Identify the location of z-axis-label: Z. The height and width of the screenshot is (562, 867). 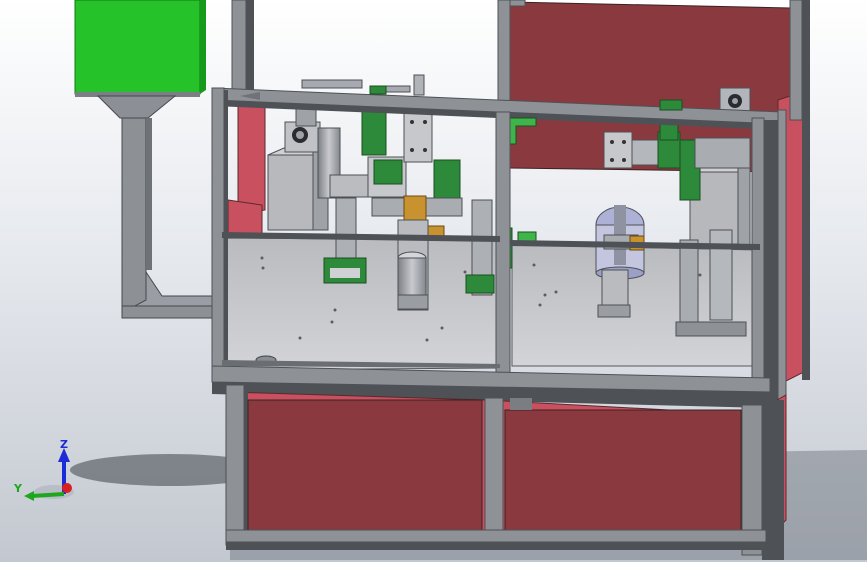
(64, 445).